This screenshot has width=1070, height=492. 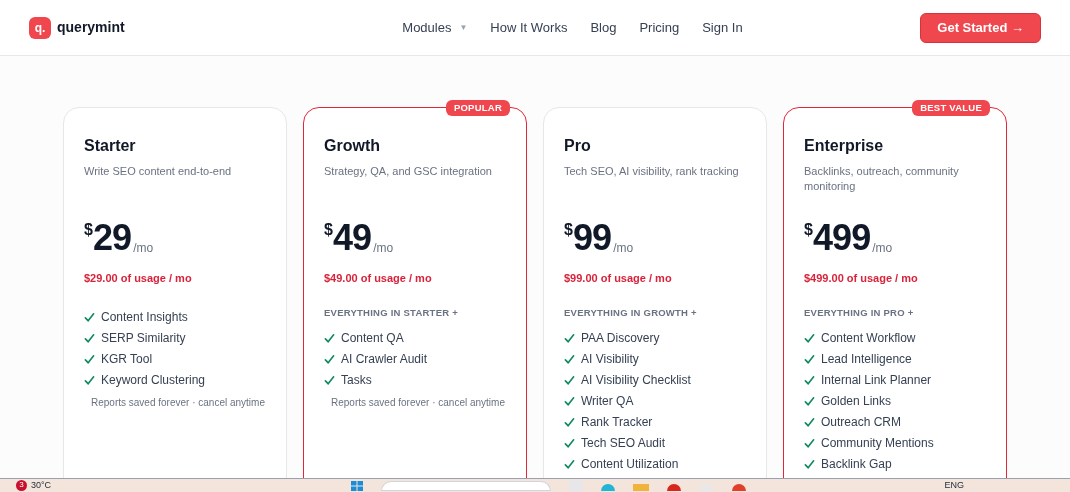 I want to click on plan-description: Write SEO content end-to-end, so click(x=158, y=171).